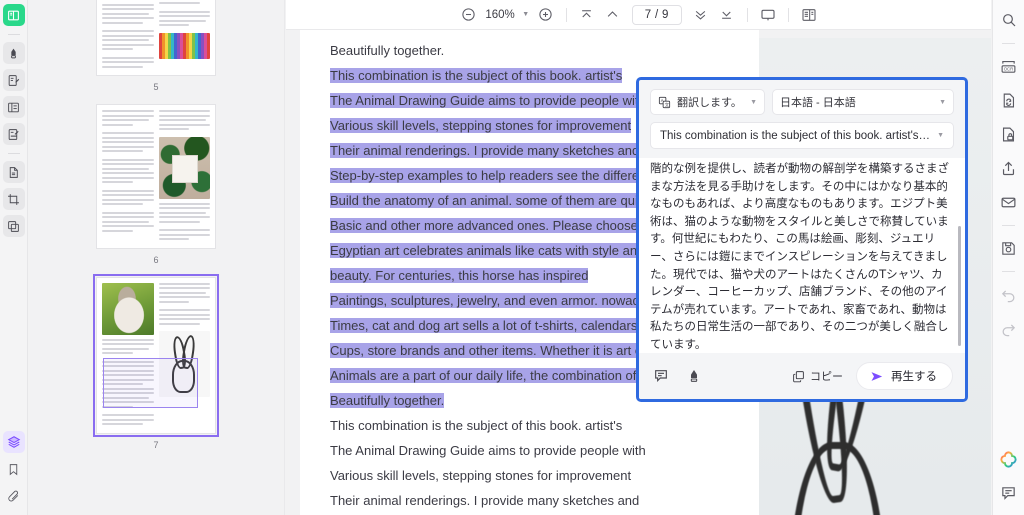 The image size is (1024, 515). I want to click on lock-file-icon, so click(1008, 134).